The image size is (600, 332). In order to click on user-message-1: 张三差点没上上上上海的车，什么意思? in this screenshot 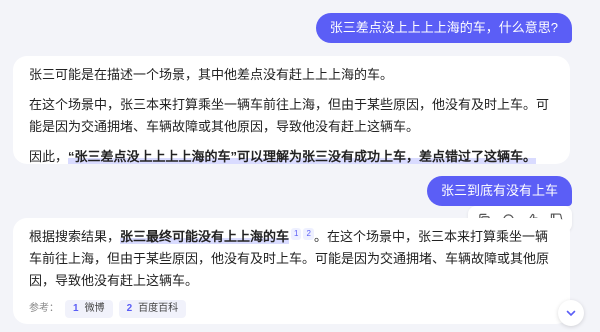, I will do `click(443, 28)`.